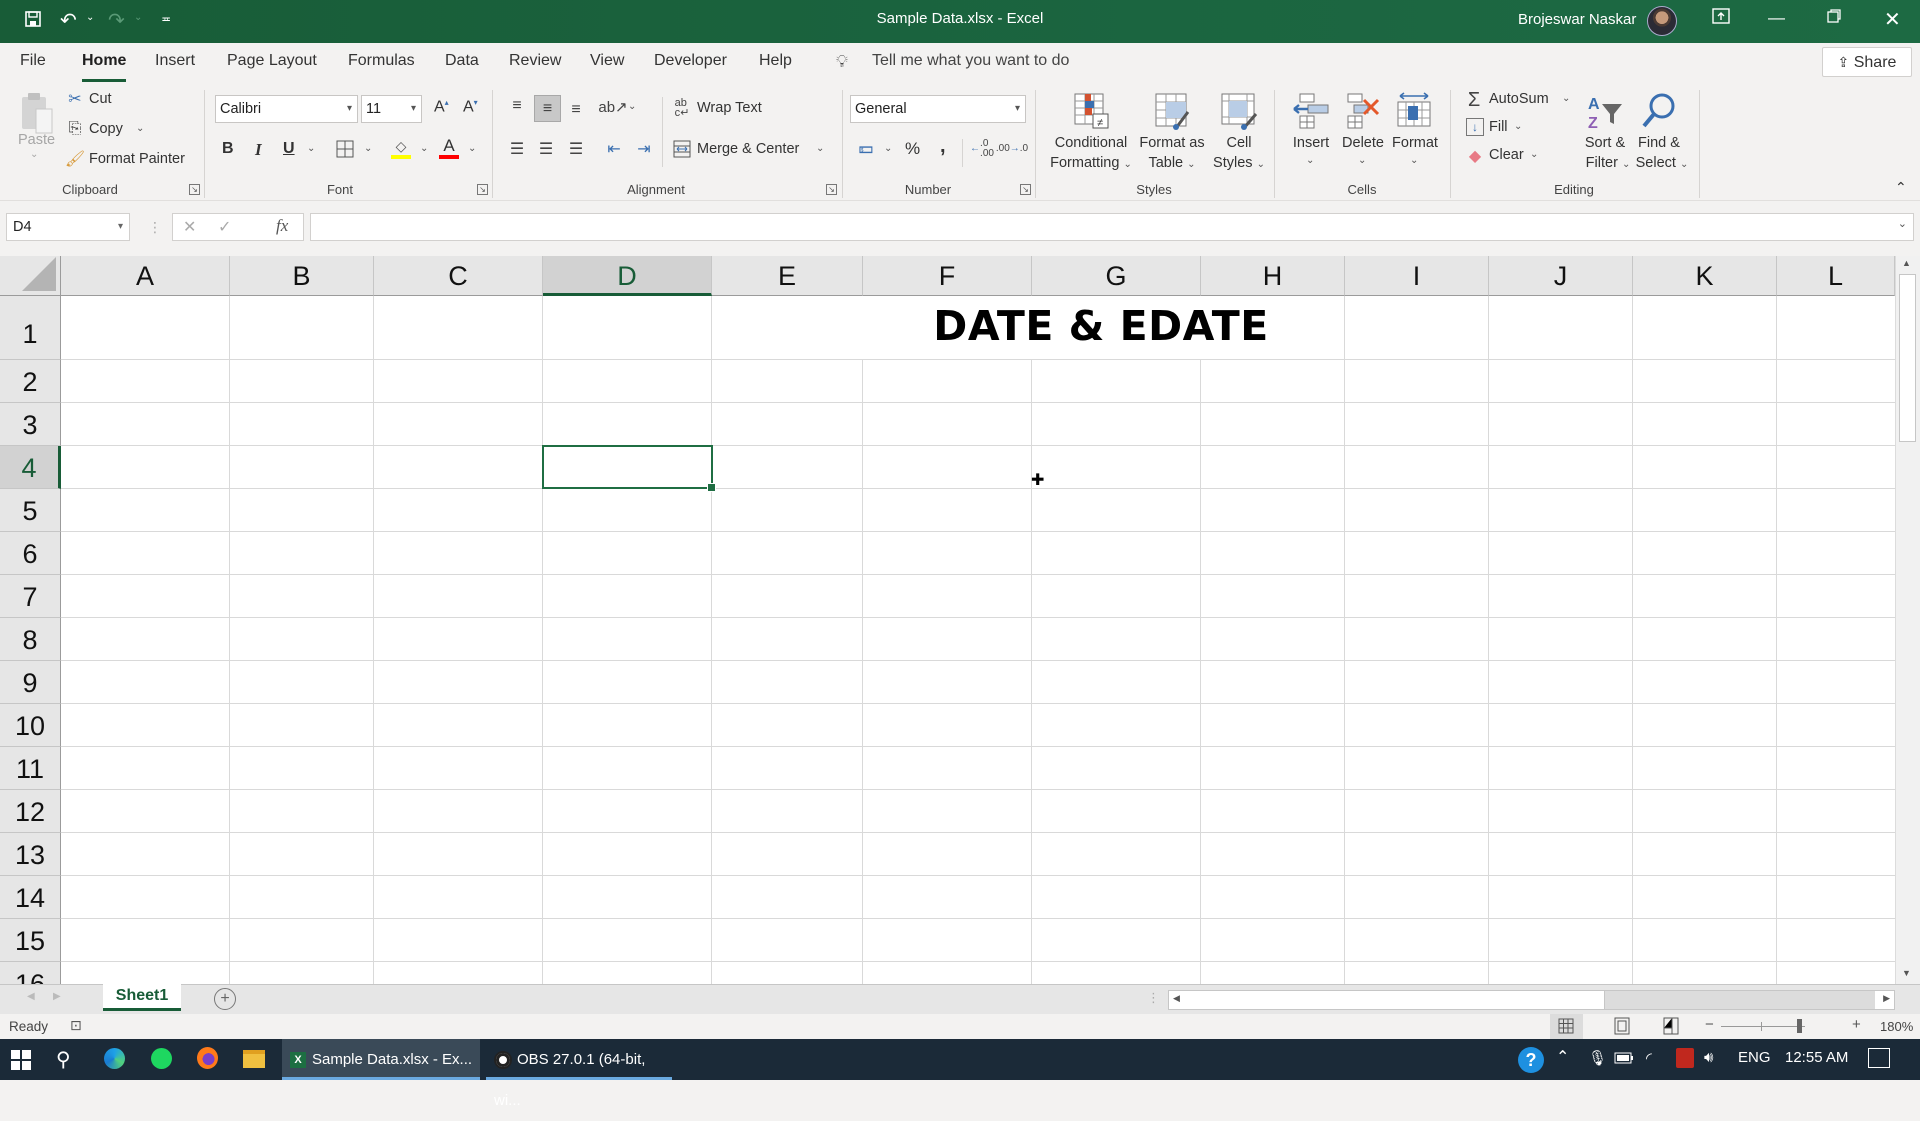  What do you see at coordinates (627, 276) in the screenshot?
I see `column-header-d: D` at bounding box center [627, 276].